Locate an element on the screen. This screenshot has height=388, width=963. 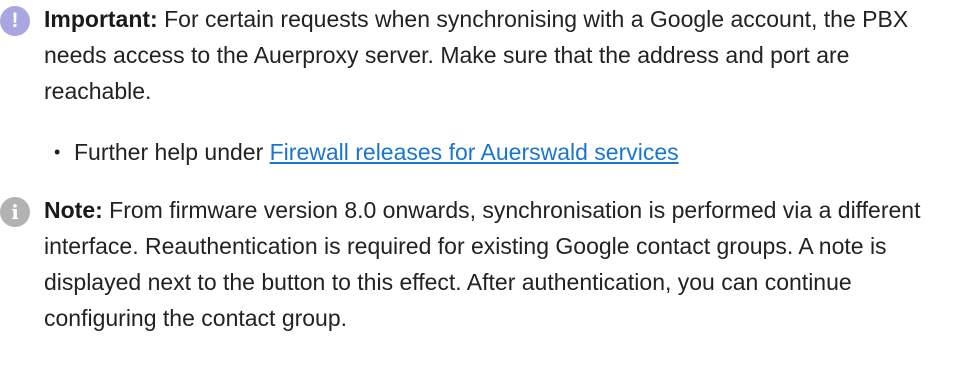
info-circle-icon: i is located at coordinates (15, 212).